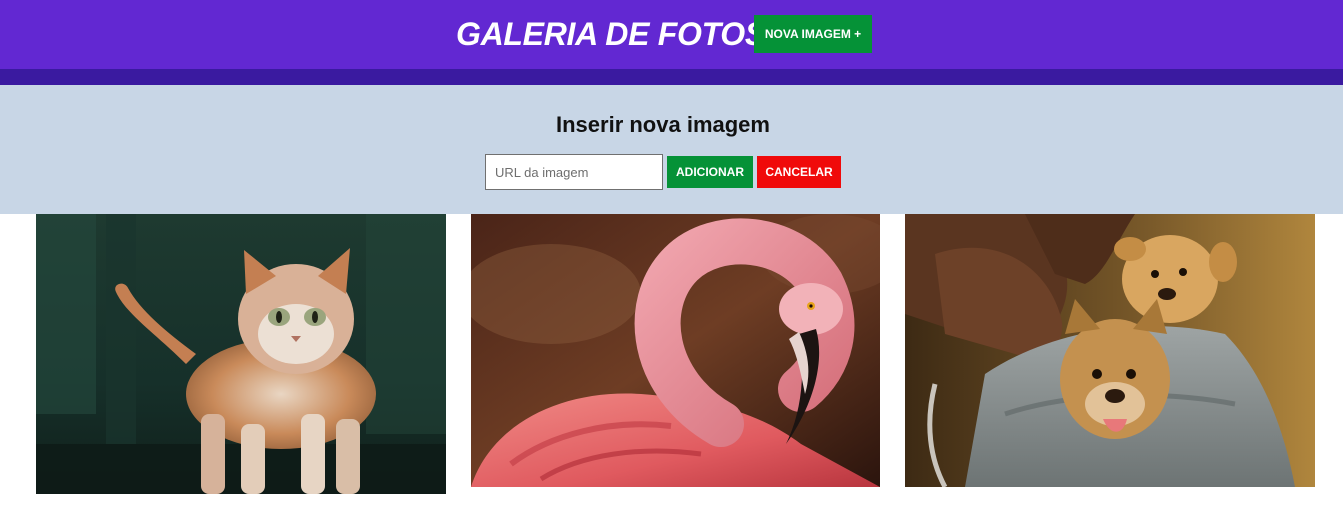  What do you see at coordinates (574, 172) in the screenshot?
I see `image-url-input` at bounding box center [574, 172].